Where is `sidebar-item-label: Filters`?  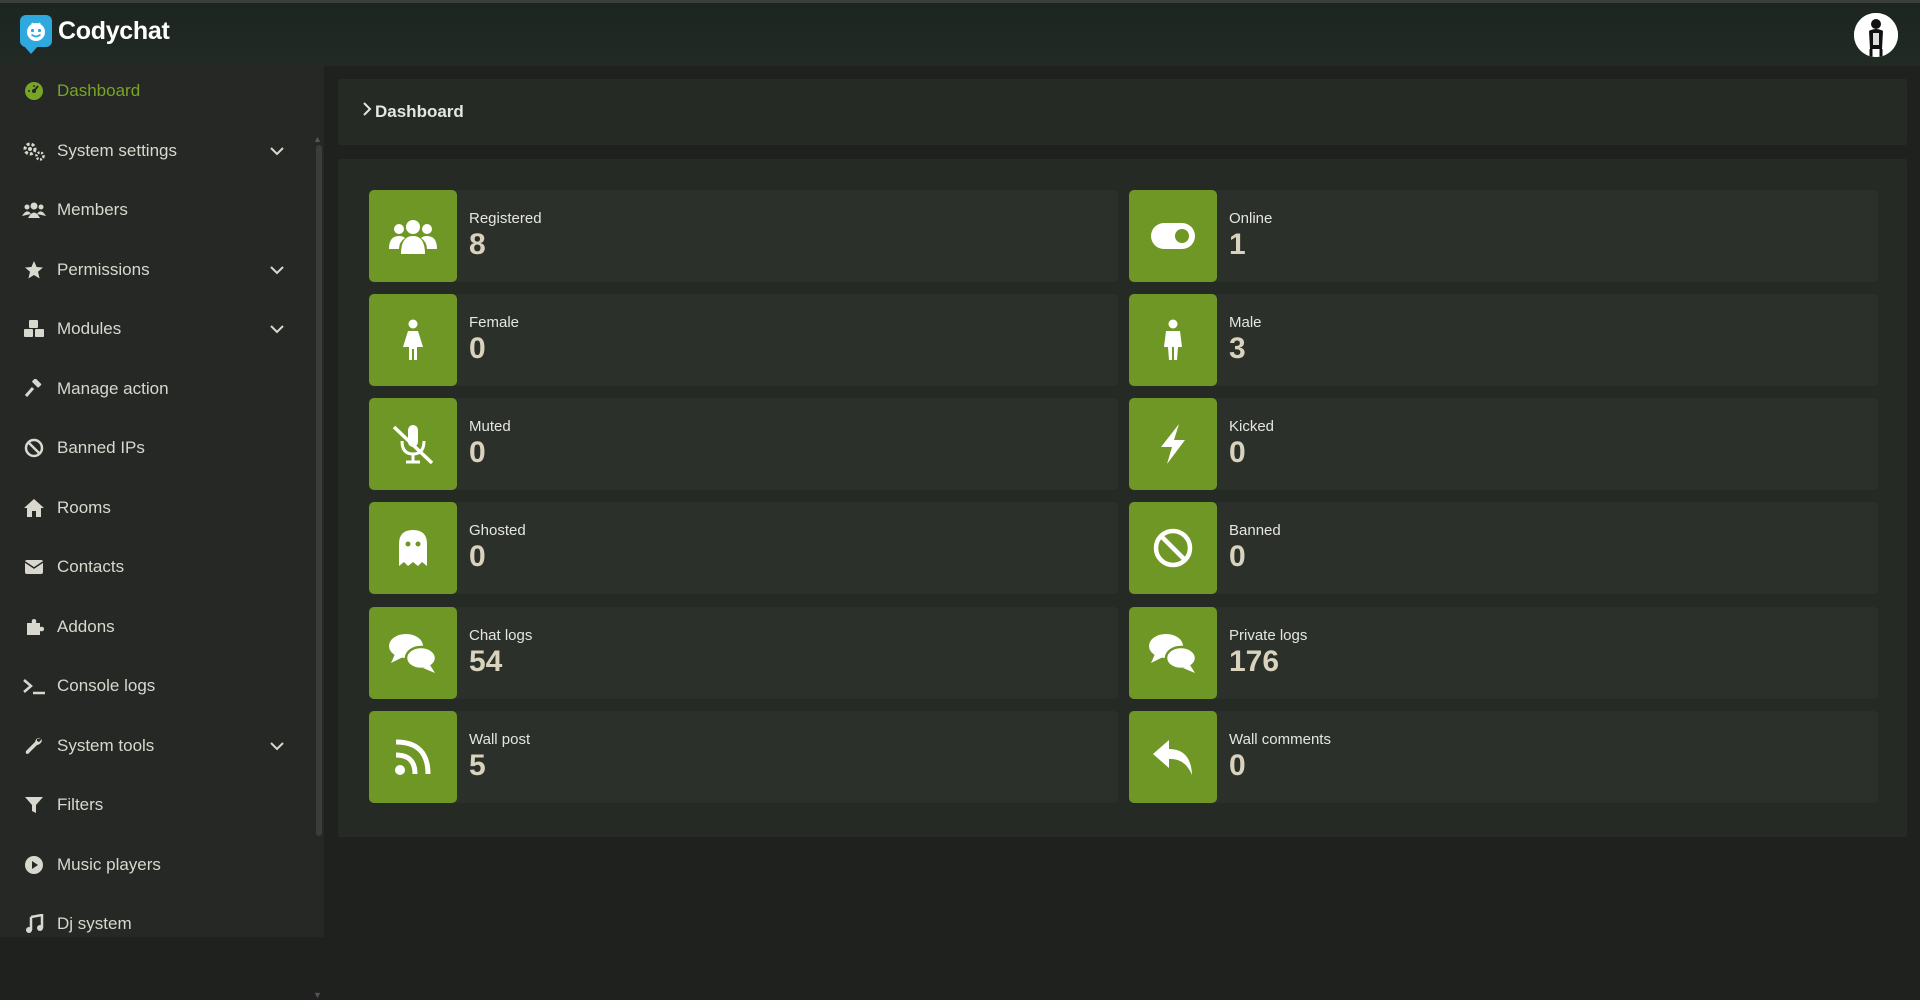
sidebar-item-label: Filters is located at coordinates (80, 804).